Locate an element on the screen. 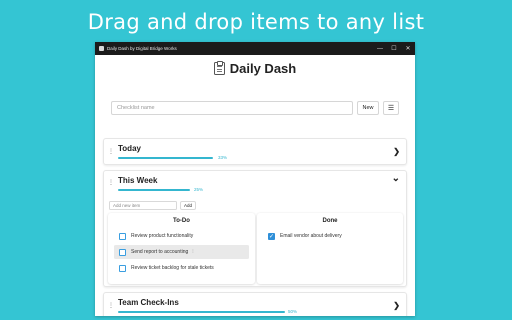  list-item: Review ticket backlog for stale tickets is located at coordinates (181, 268).